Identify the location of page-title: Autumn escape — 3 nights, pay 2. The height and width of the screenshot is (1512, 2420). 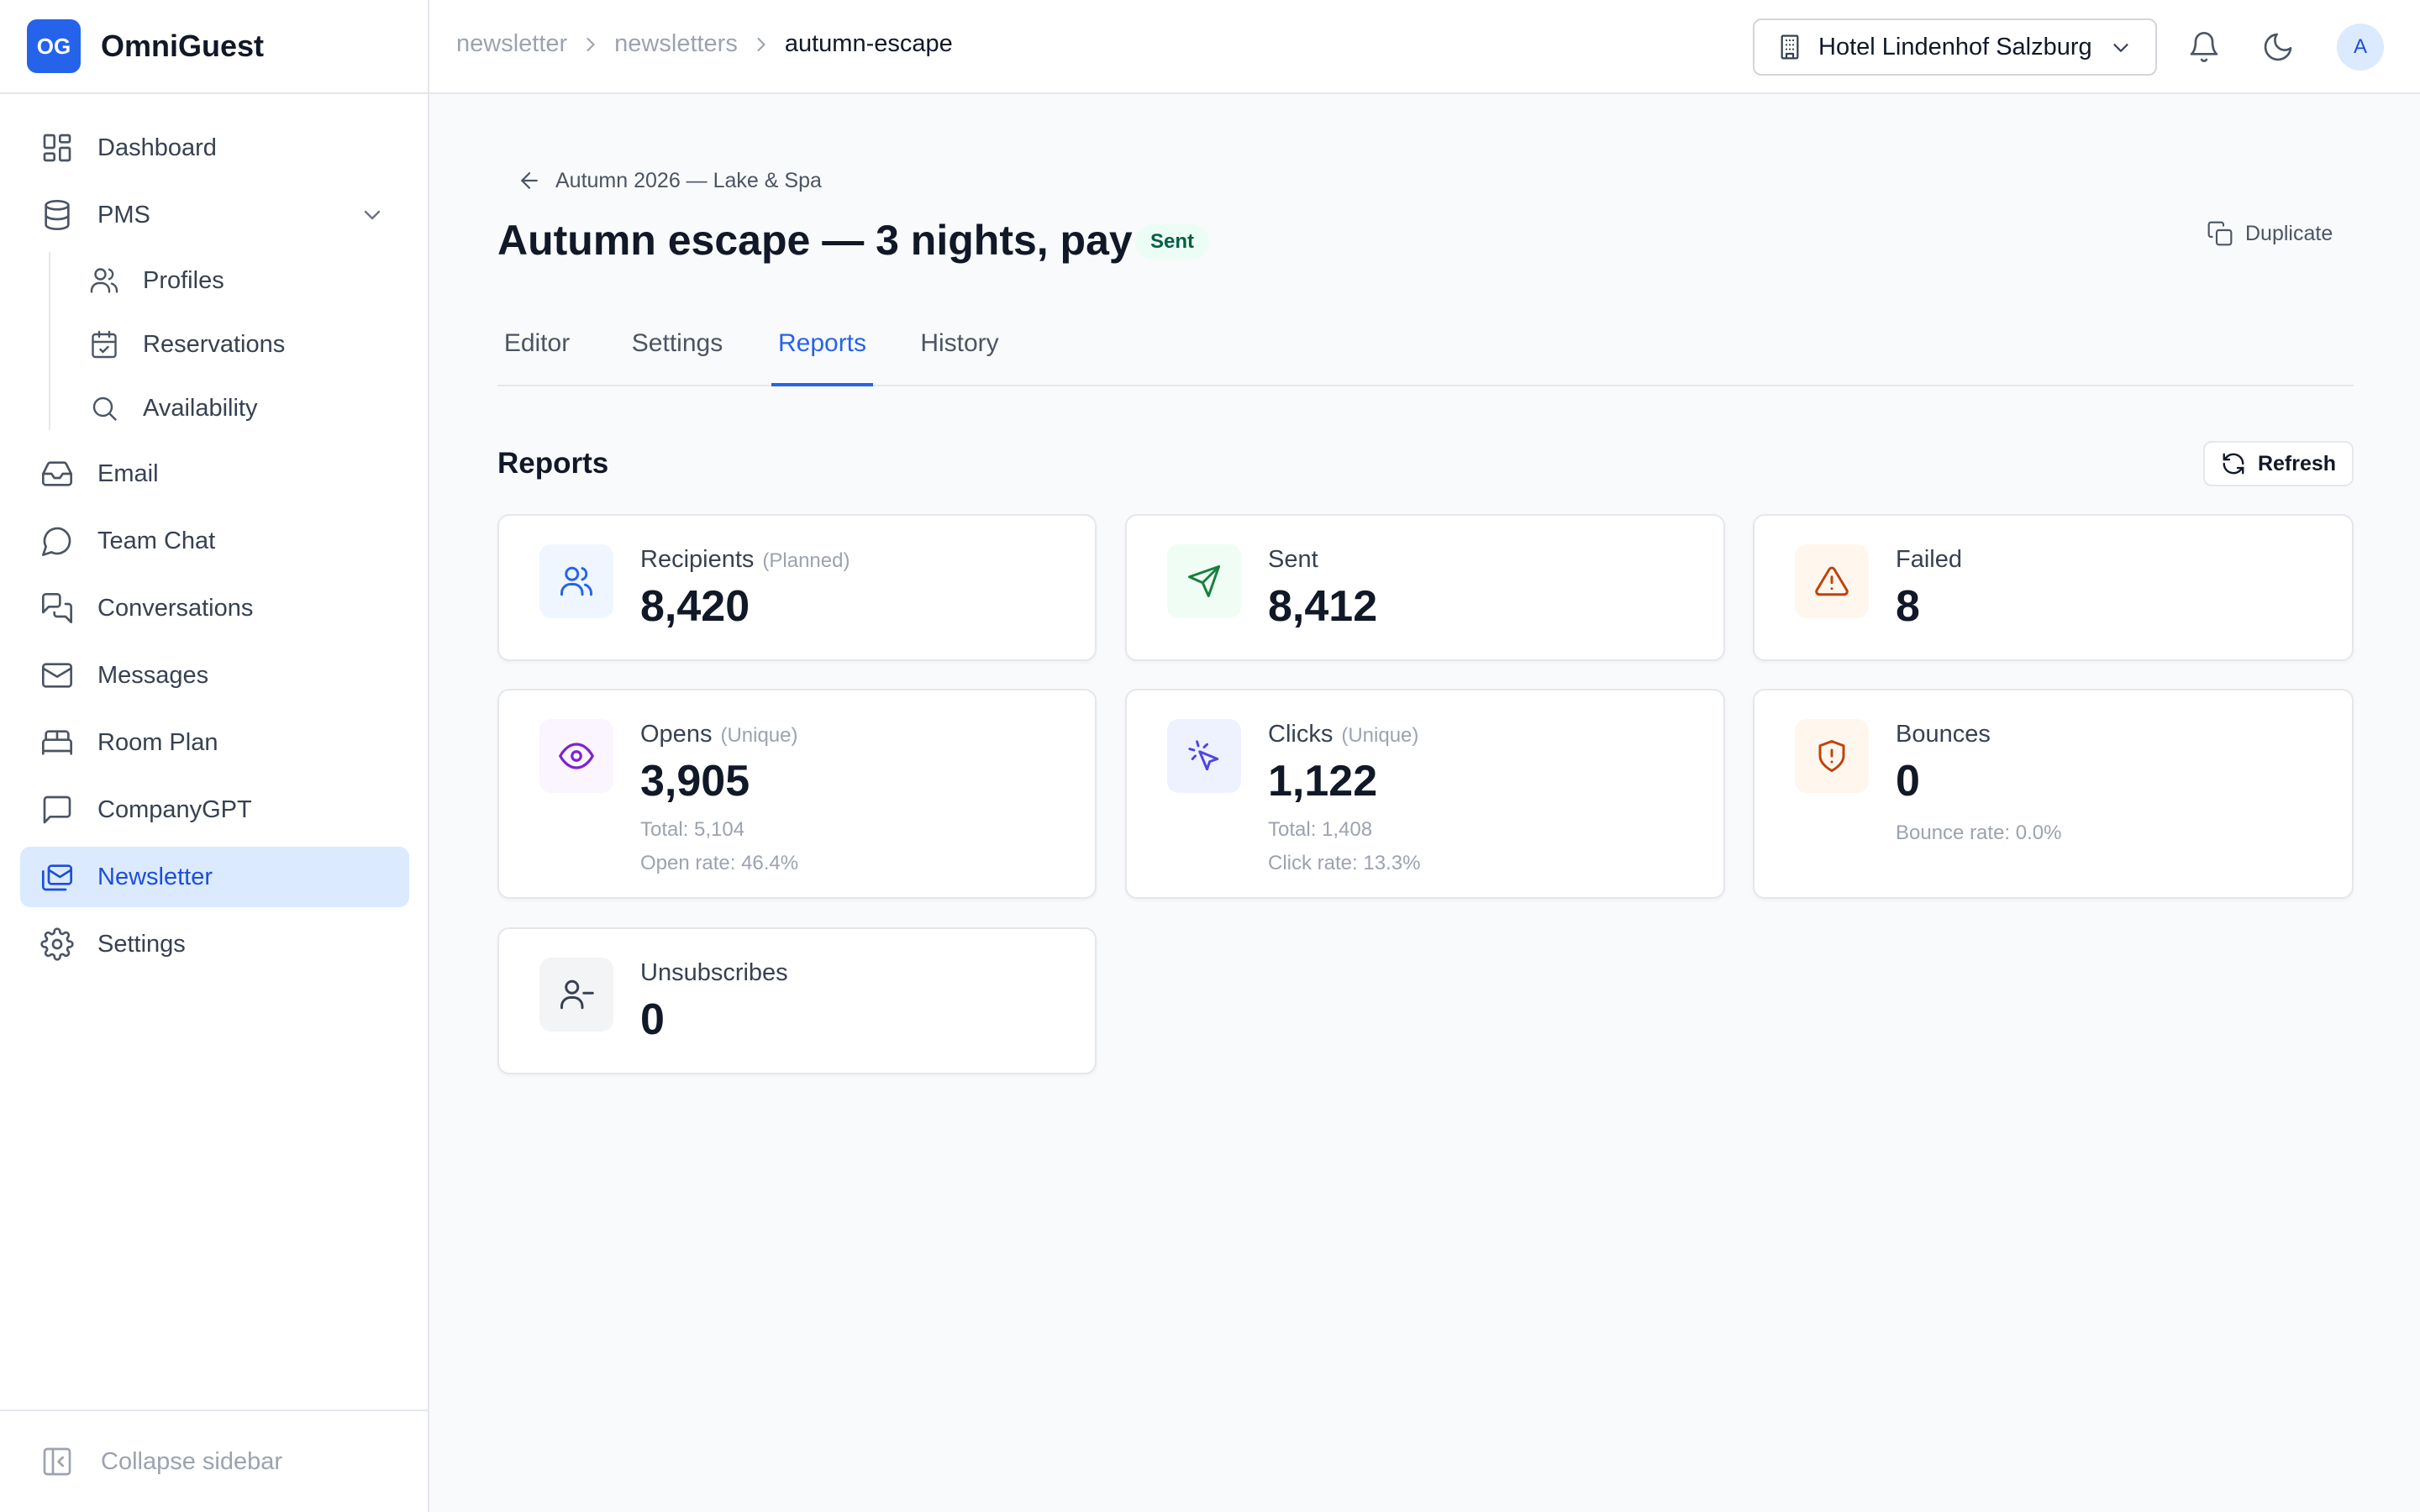
(832, 240).